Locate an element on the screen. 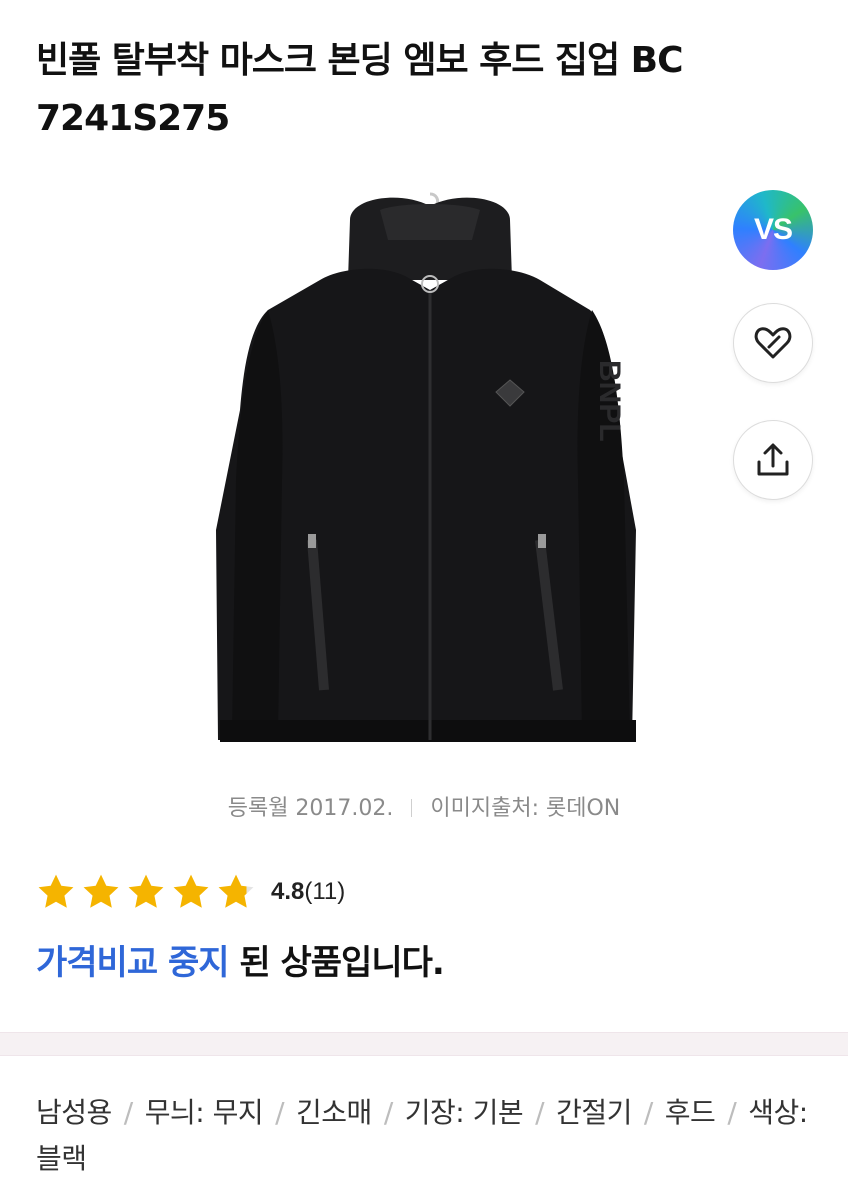 The height and width of the screenshot is (1200, 848). product-meta: 등록월 2017.02. 이미지출처: 롯데ON is located at coordinates (424, 806).